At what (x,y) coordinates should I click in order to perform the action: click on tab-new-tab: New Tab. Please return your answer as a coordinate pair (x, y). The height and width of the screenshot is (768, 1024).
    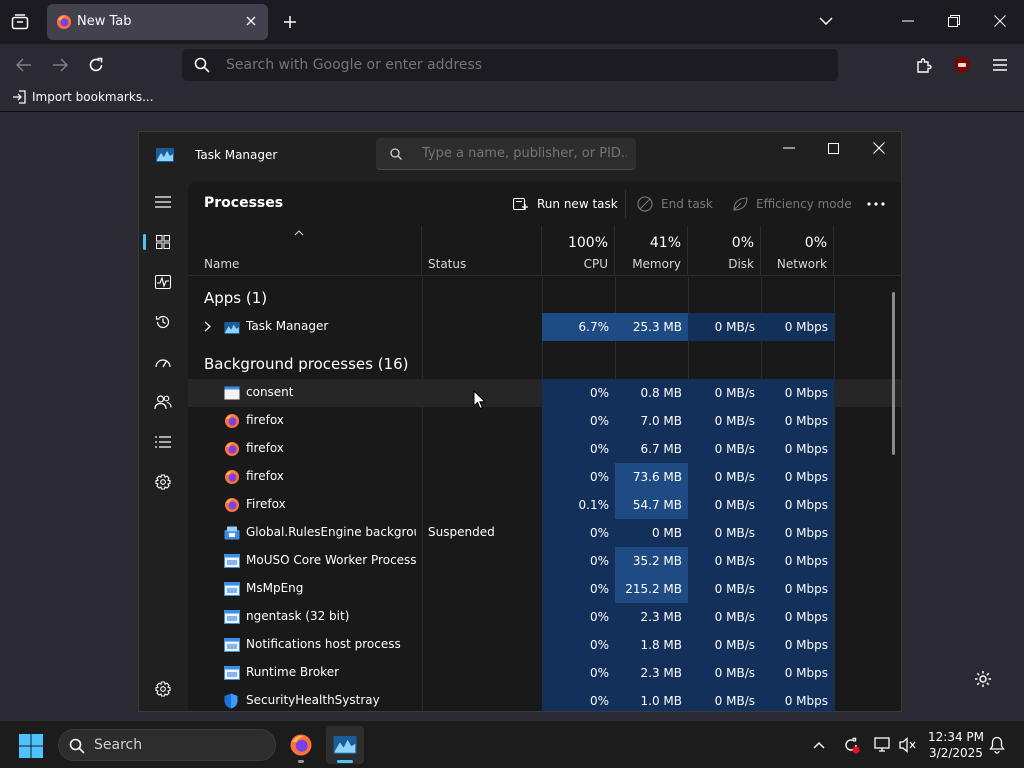
    Looking at the image, I should click on (157, 22).